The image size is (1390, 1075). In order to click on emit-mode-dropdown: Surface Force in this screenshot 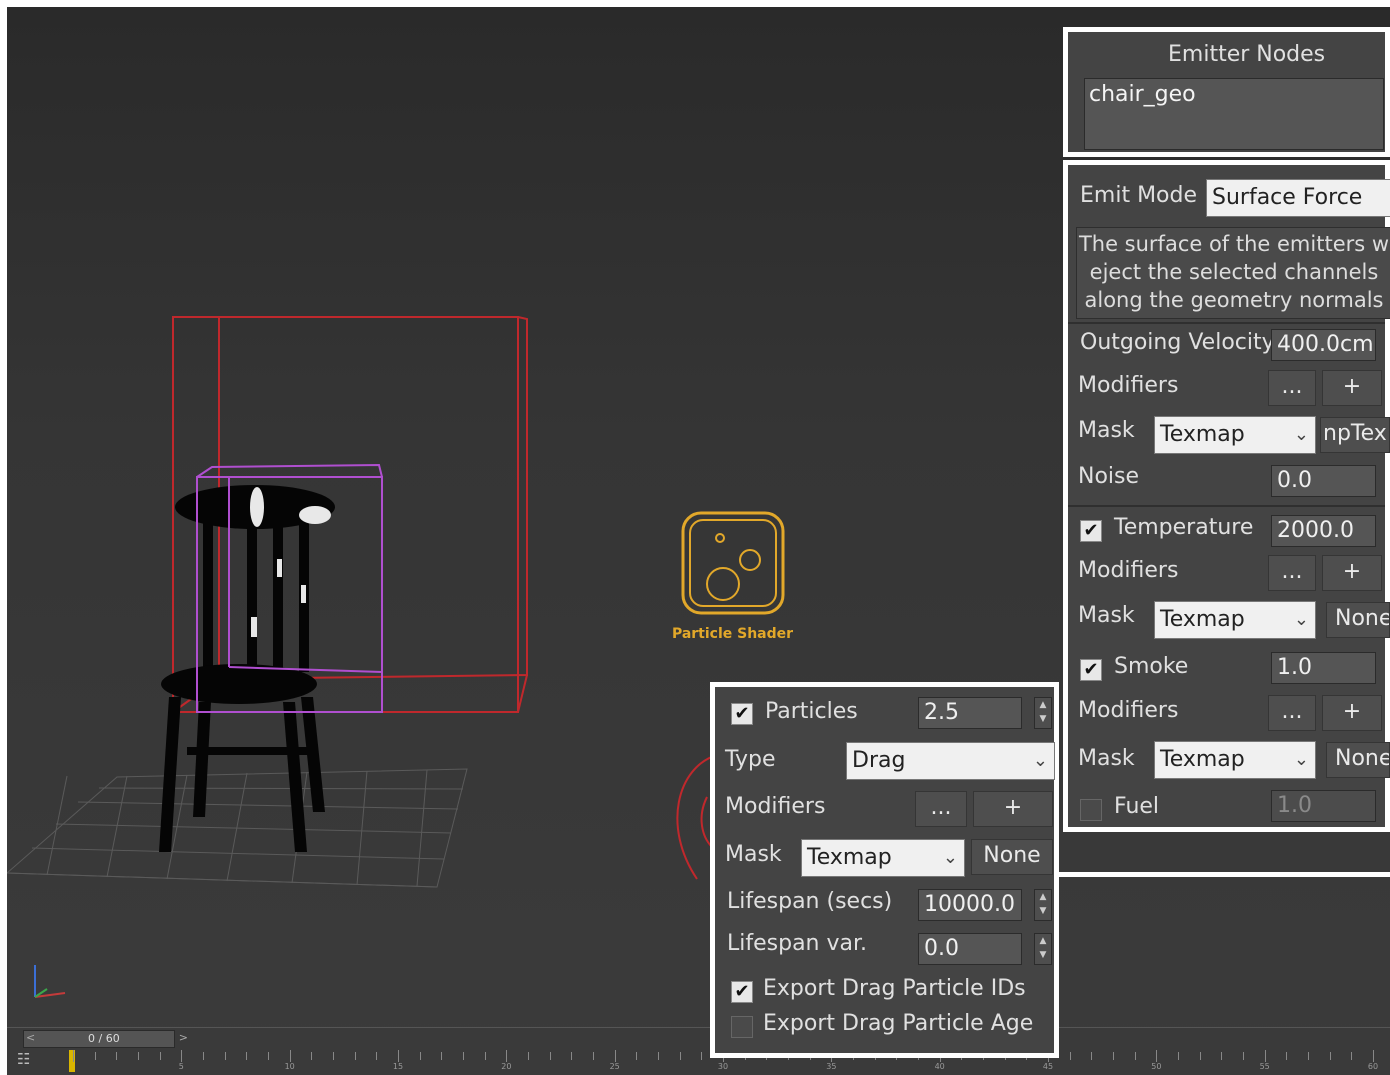, I will do `click(1298, 198)`.